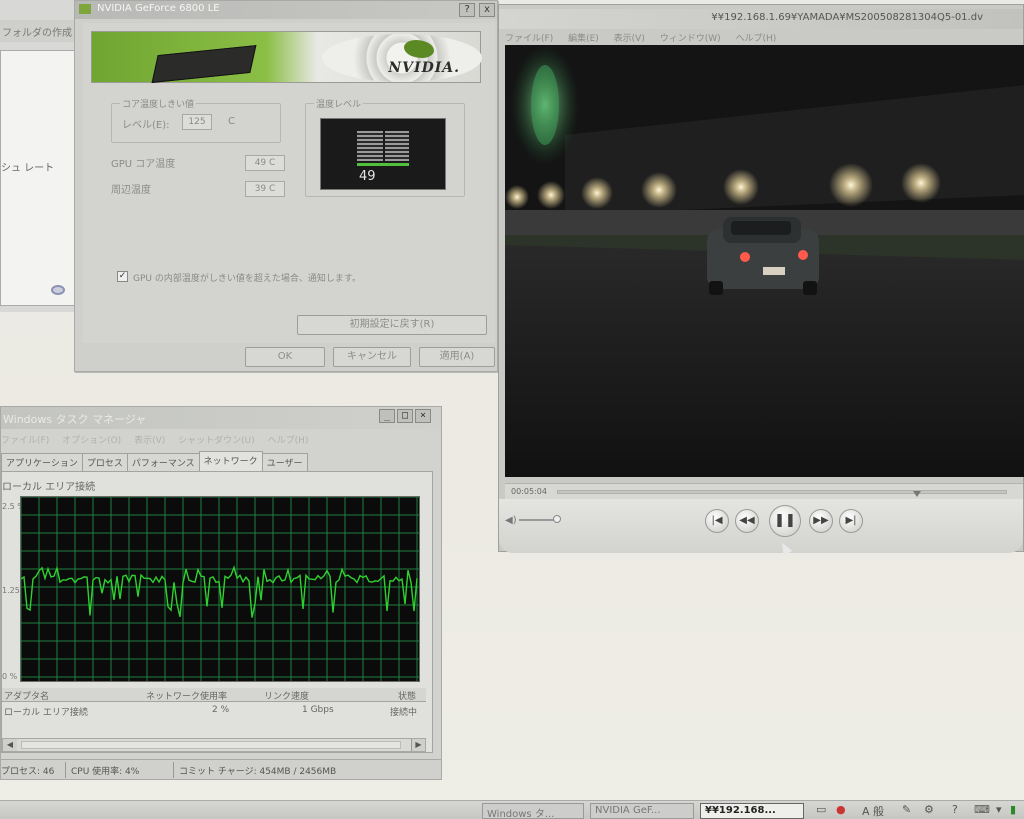 Image resolution: width=1024 pixels, height=819 pixels. I want to click on restore-defaults-button: 初期設定に戻す(R), so click(392, 325).